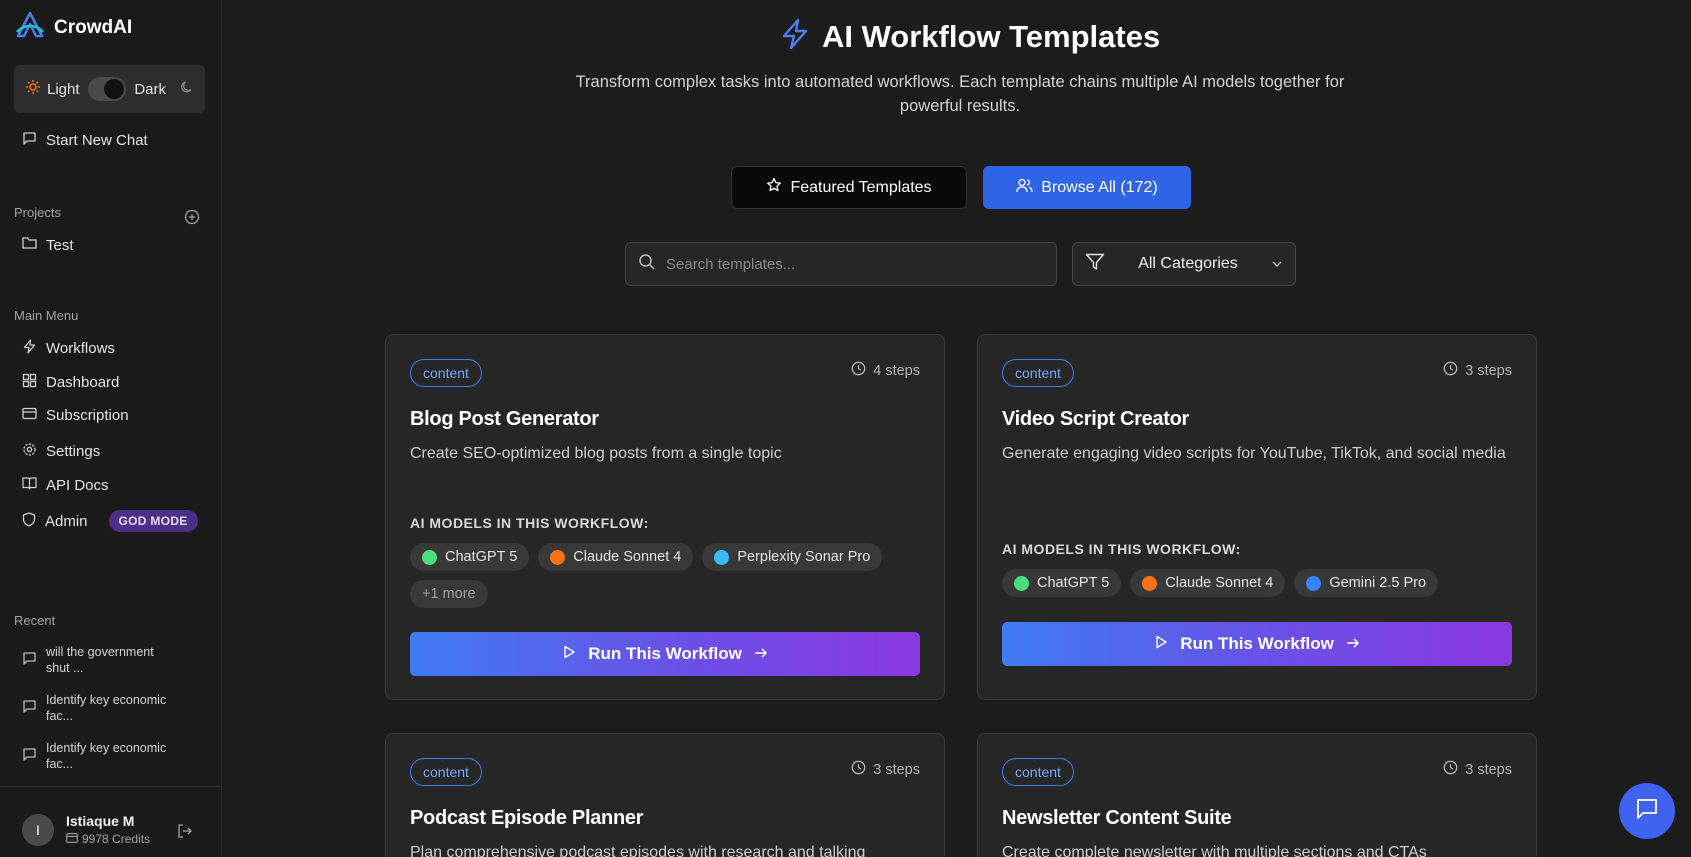  I want to click on user-profile: I Istiaque M 9978 Credits, so click(111, 821).